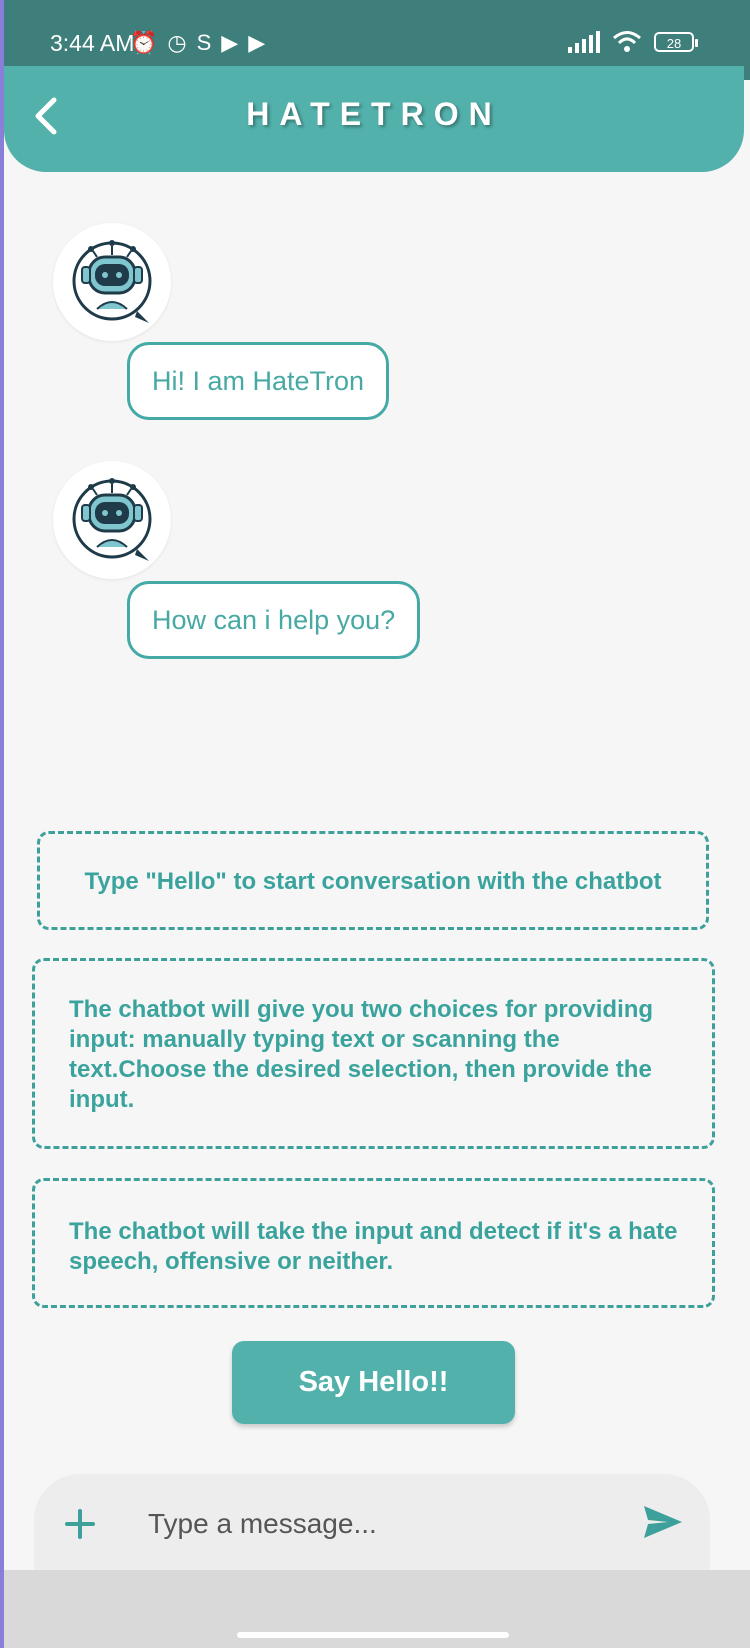 The width and height of the screenshot is (750, 1648). Describe the element at coordinates (663, 1524) in the screenshot. I see `send-icon` at that location.